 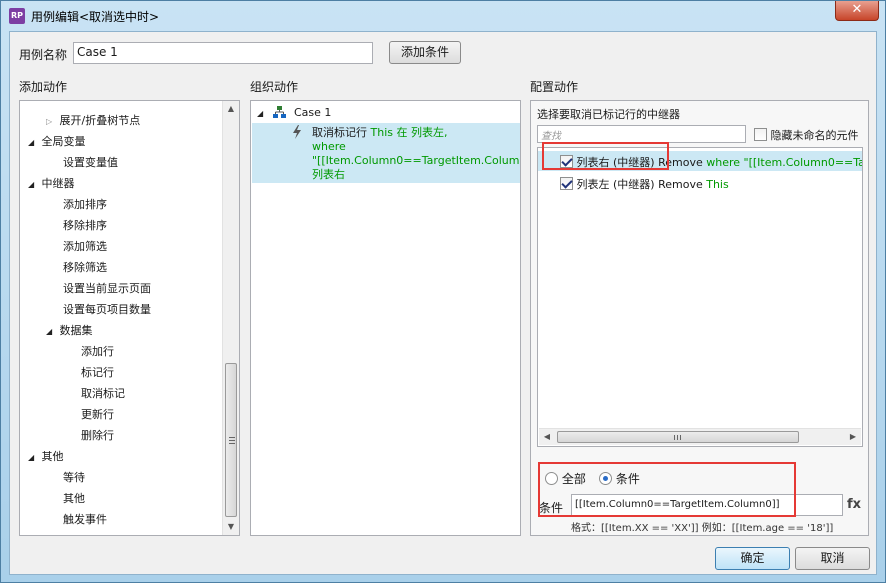 What do you see at coordinates (17, 16) in the screenshot?
I see `axure-rp-icon: RP` at bounding box center [17, 16].